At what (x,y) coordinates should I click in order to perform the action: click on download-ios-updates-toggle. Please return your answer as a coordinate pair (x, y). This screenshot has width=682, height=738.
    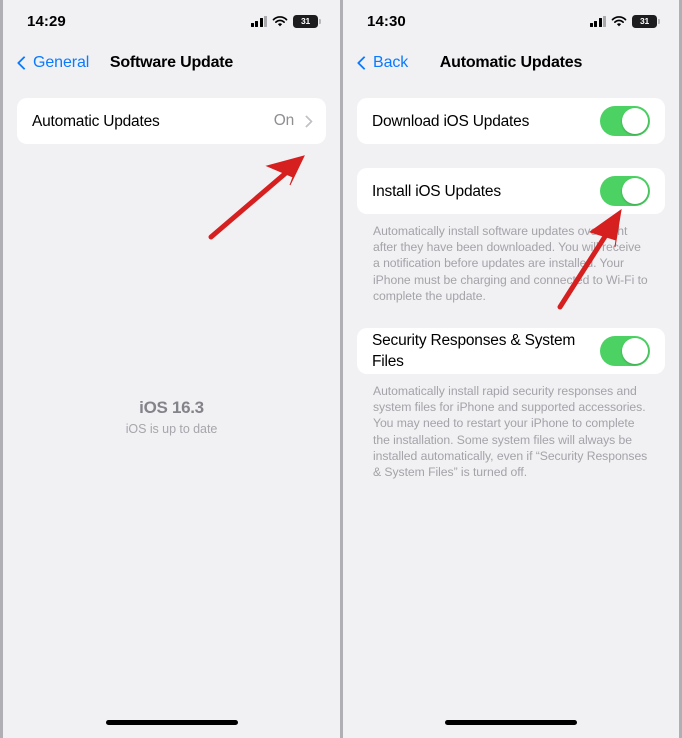
    Looking at the image, I should click on (625, 121).